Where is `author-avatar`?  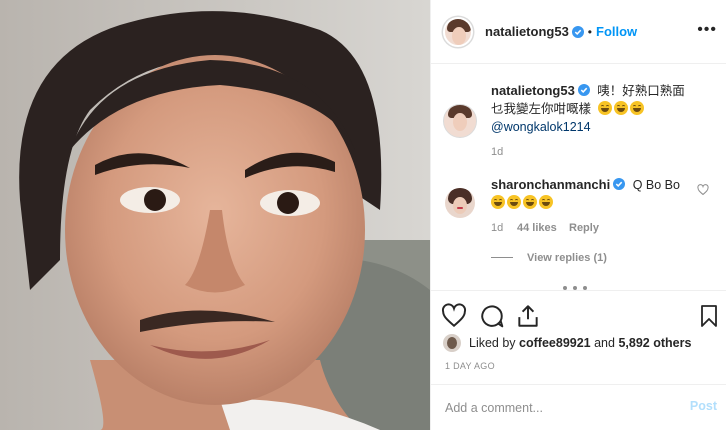 author-avatar is located at coordinates (458, 31).